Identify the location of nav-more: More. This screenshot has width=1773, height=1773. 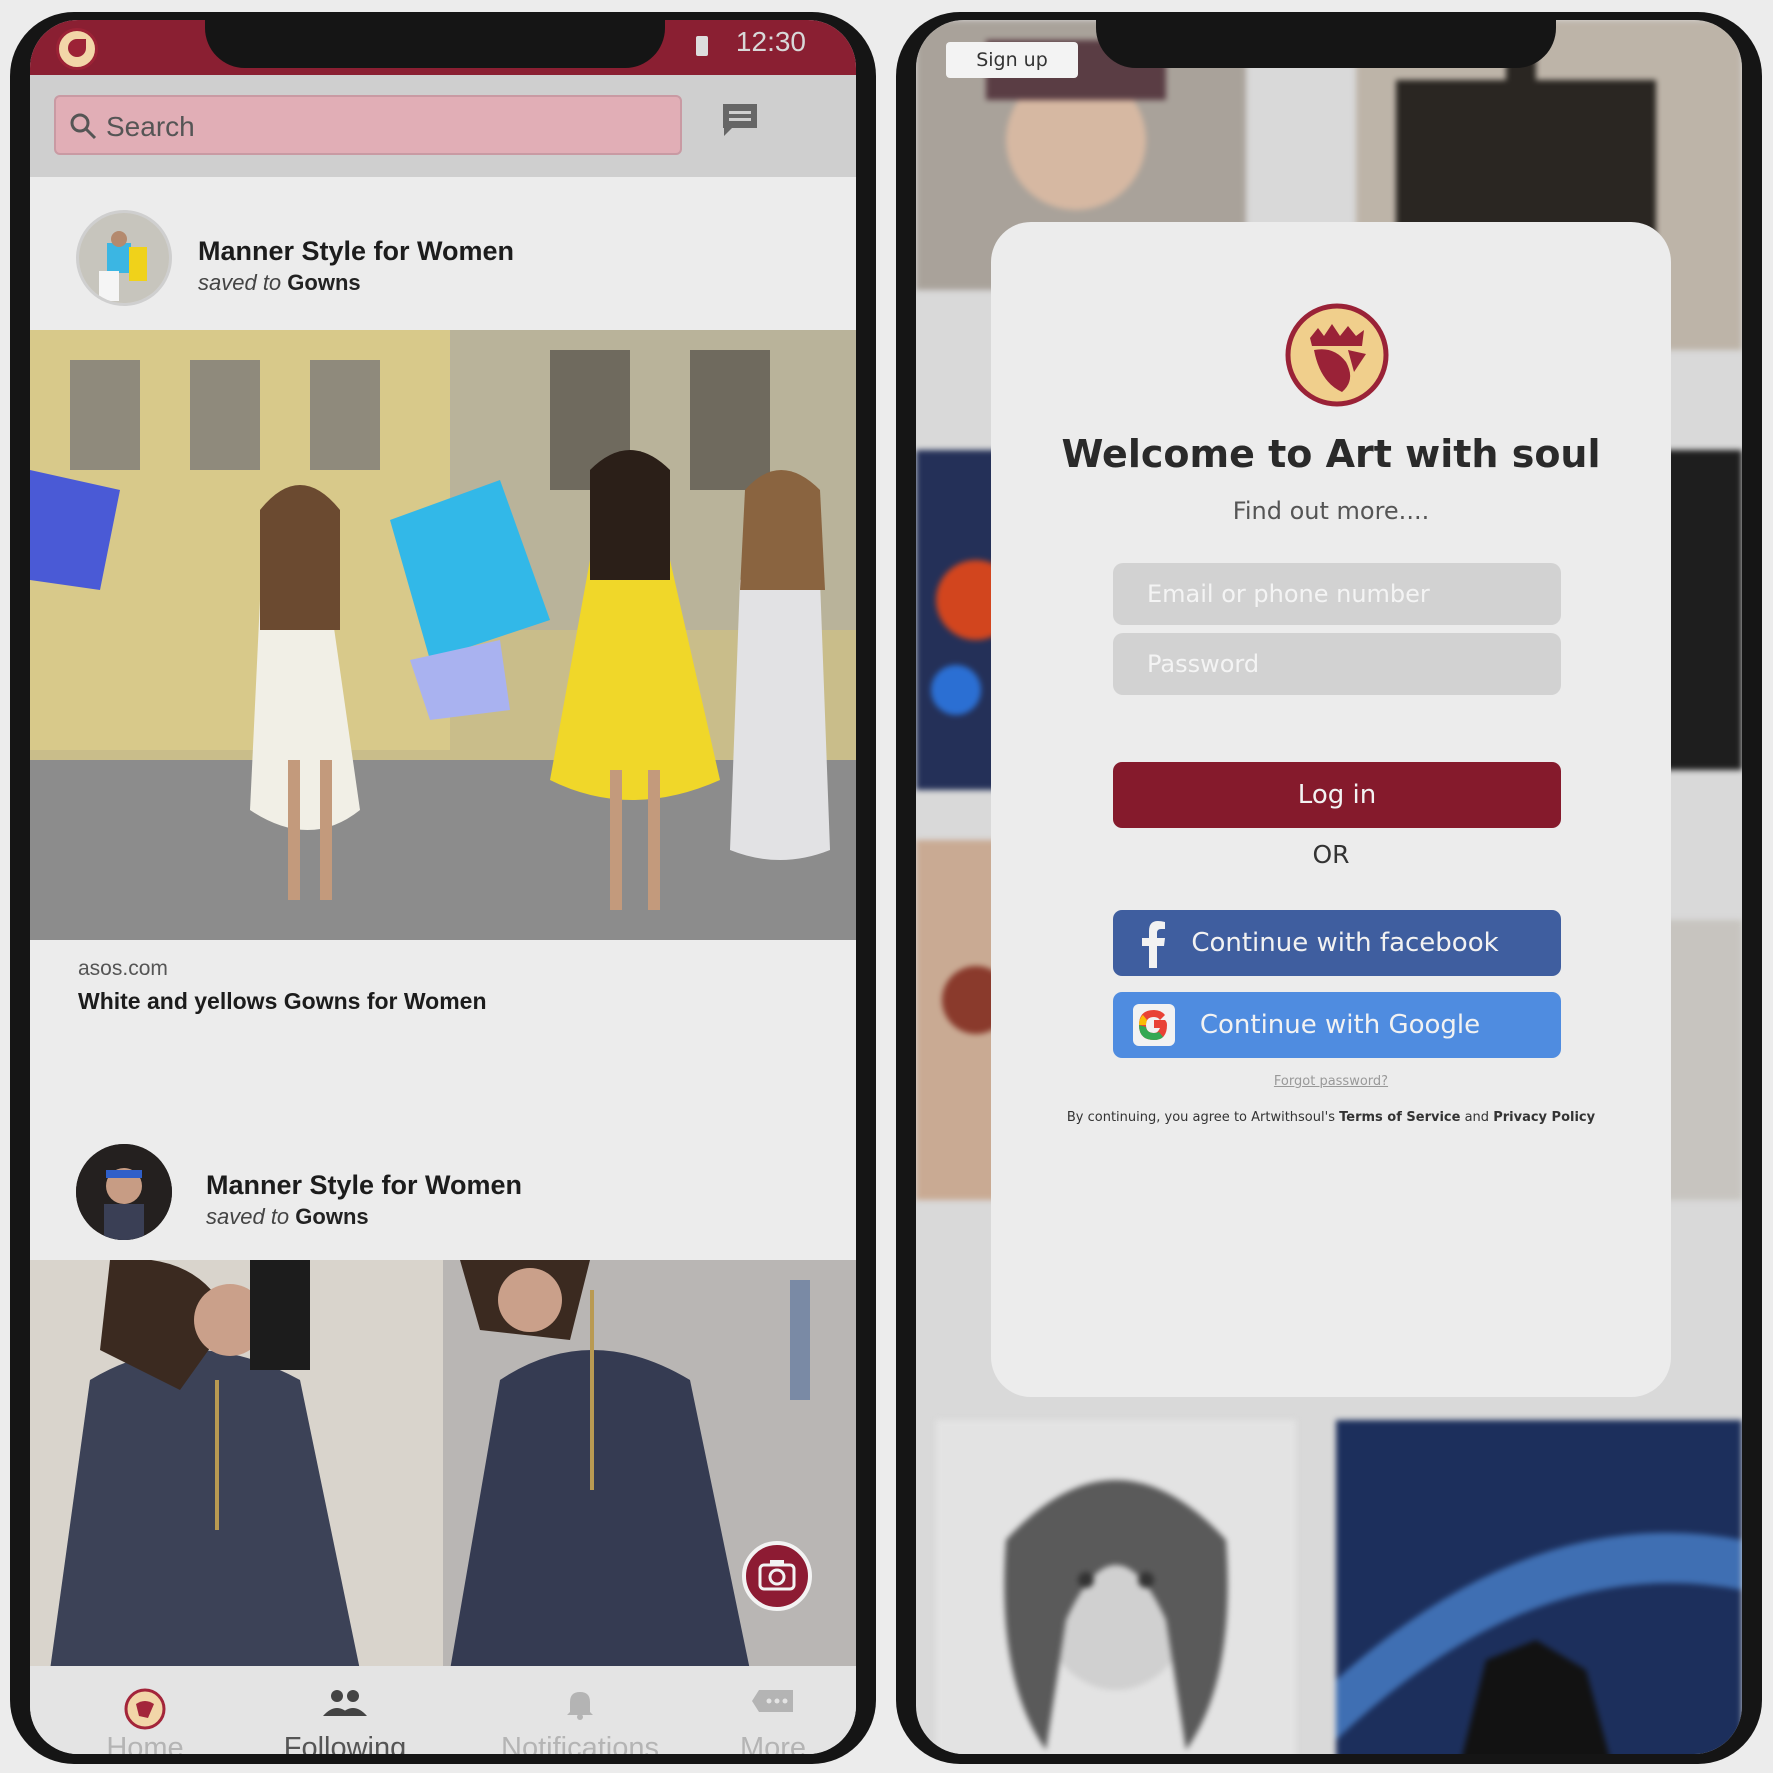
(773, 1710).